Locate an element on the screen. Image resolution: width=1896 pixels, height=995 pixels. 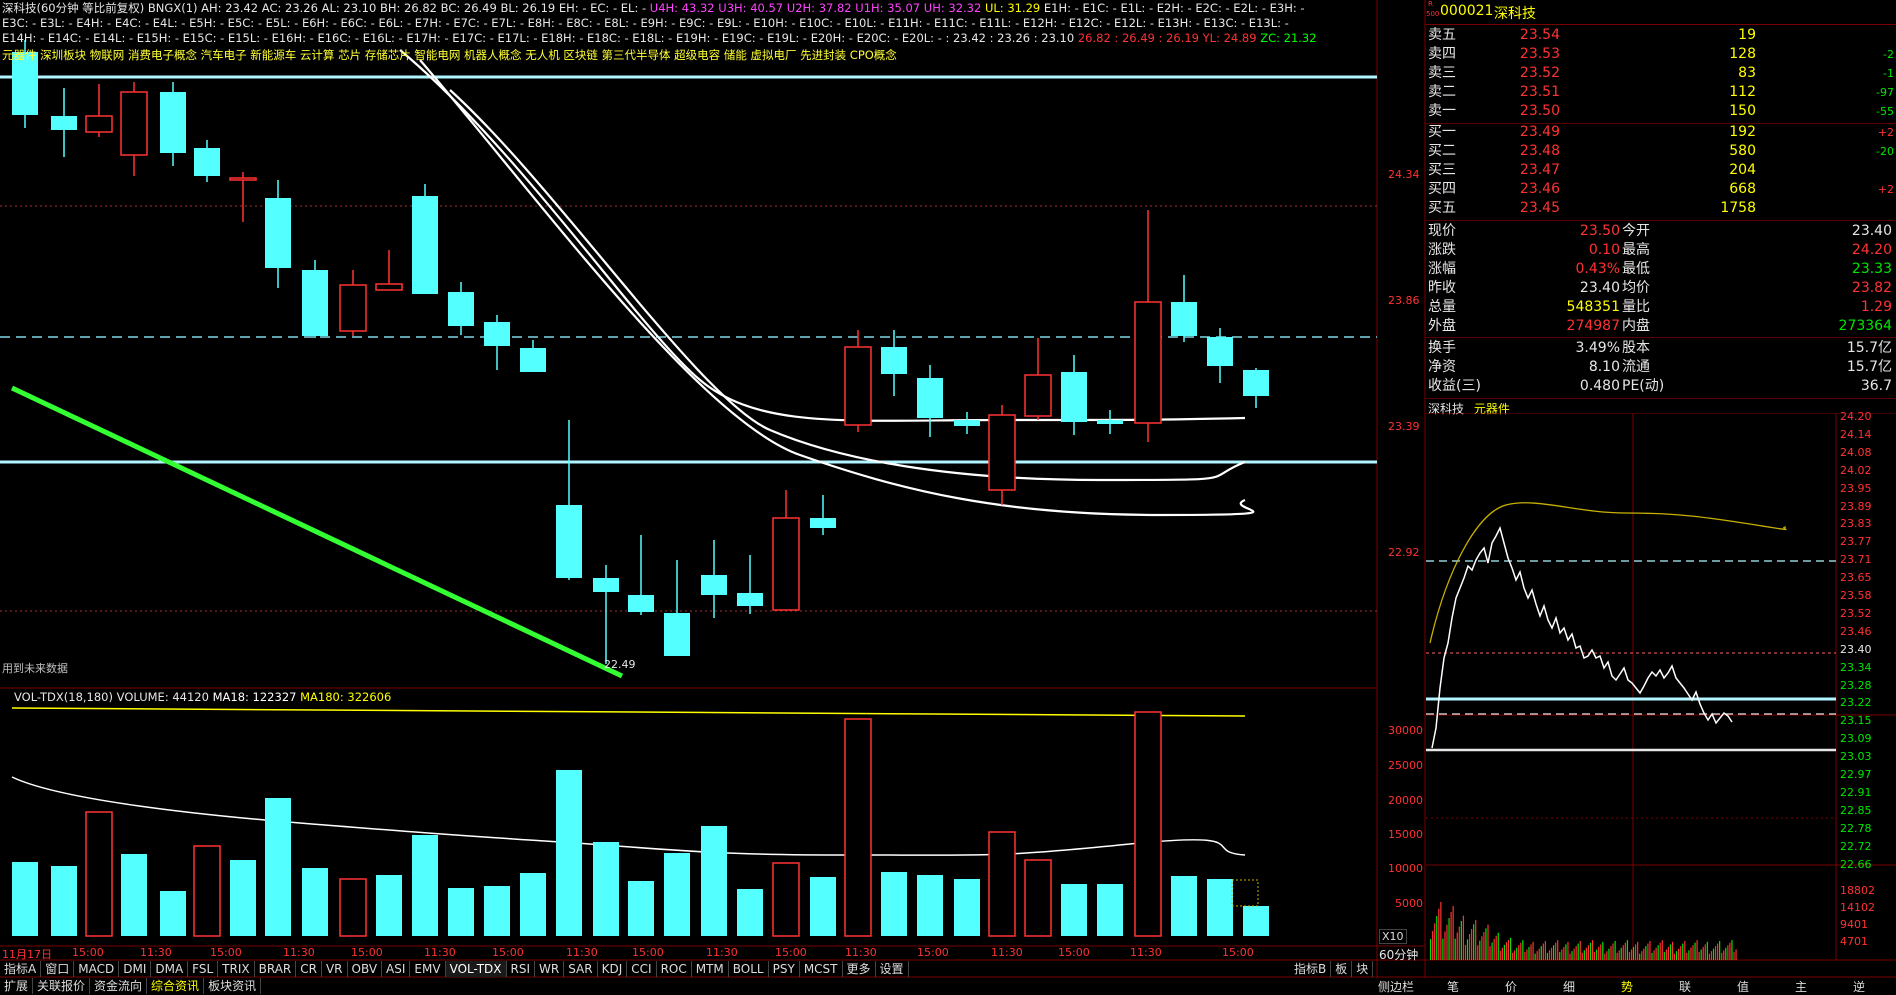
tab-DMA: DMA is located at coordinates (170, 969).